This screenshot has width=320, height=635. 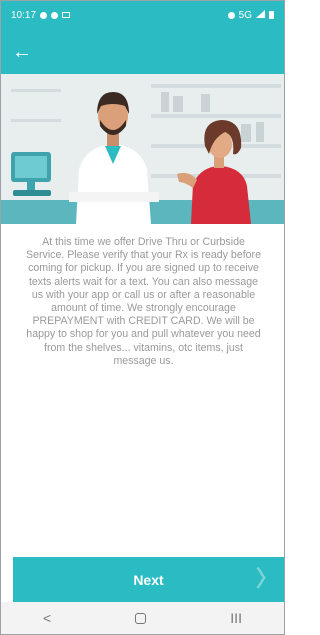 I want to click on system-nav-bar: < III, so click(x=142, y=618).